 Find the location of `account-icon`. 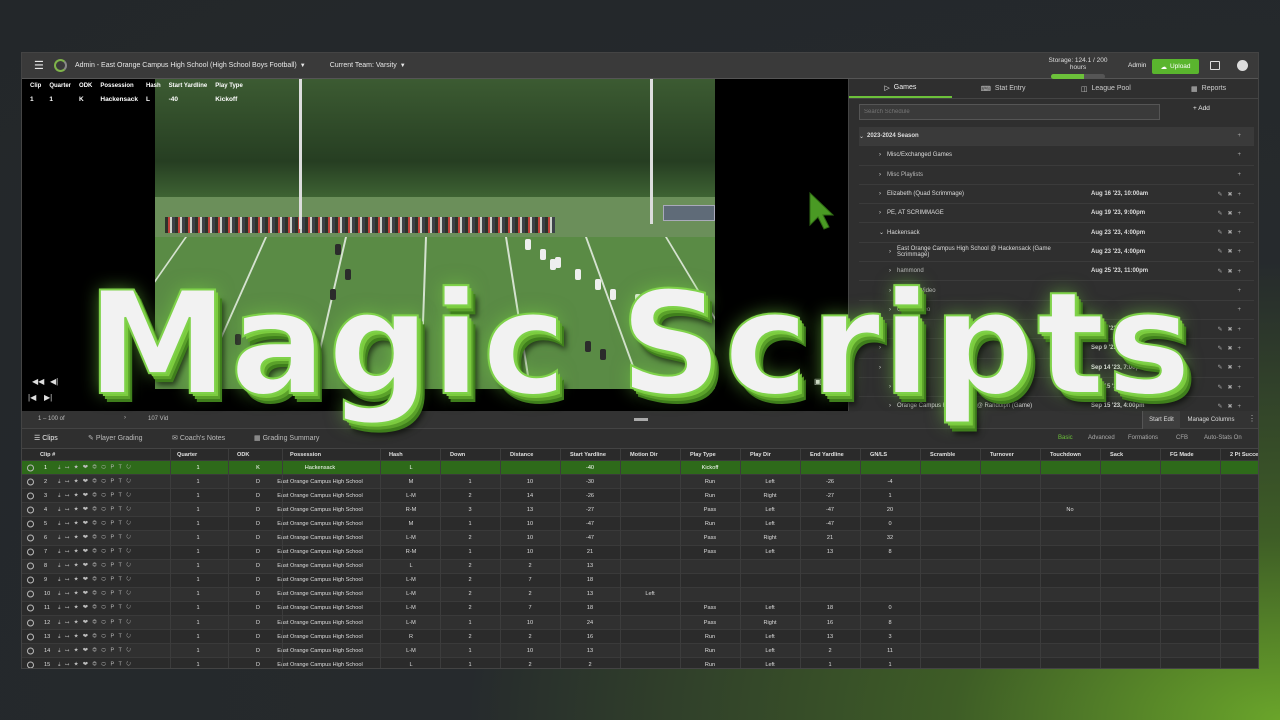

account-icon is located at coordinates (1242, 65).